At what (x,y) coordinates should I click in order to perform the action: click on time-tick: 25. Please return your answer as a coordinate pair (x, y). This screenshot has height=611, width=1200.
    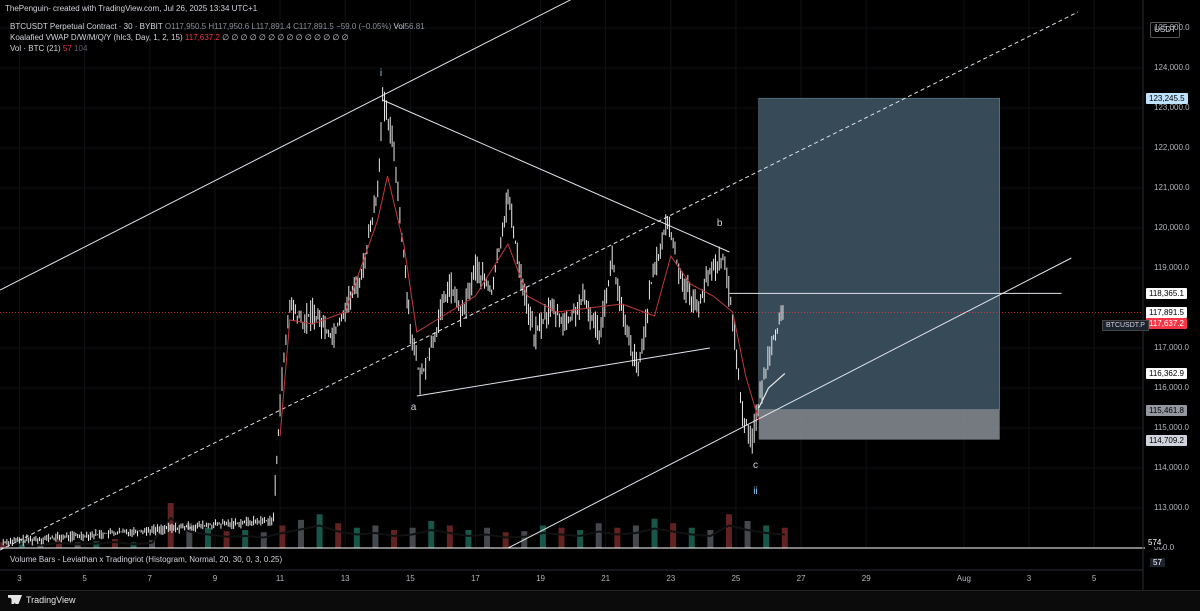
    Looking at the image, I should click on (736, 578).